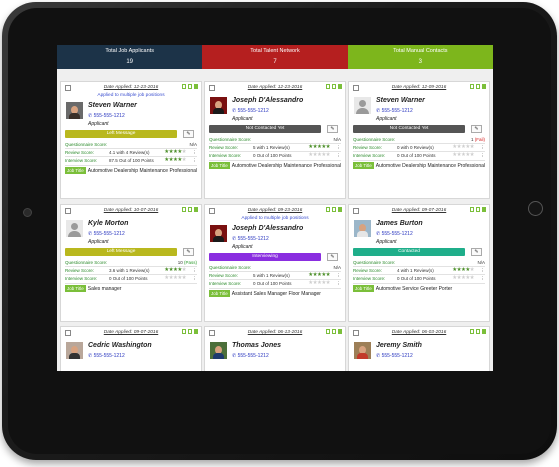  Describe the element at coordinates (108, 223) in the screenshot. I see `applicant-name: Kyle Morton` at that location.